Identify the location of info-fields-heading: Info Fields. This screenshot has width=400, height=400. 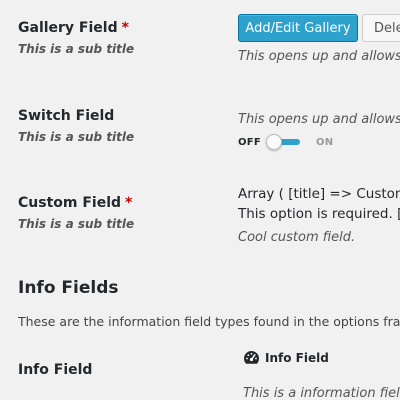
(68, 288).